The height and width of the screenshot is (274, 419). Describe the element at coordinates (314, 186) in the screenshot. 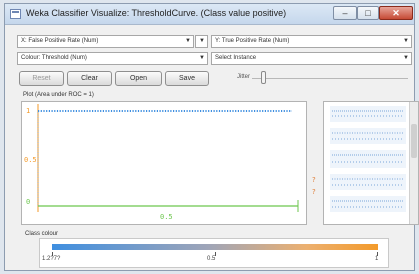

I see `plot-side-markers: ? ?` at that location.